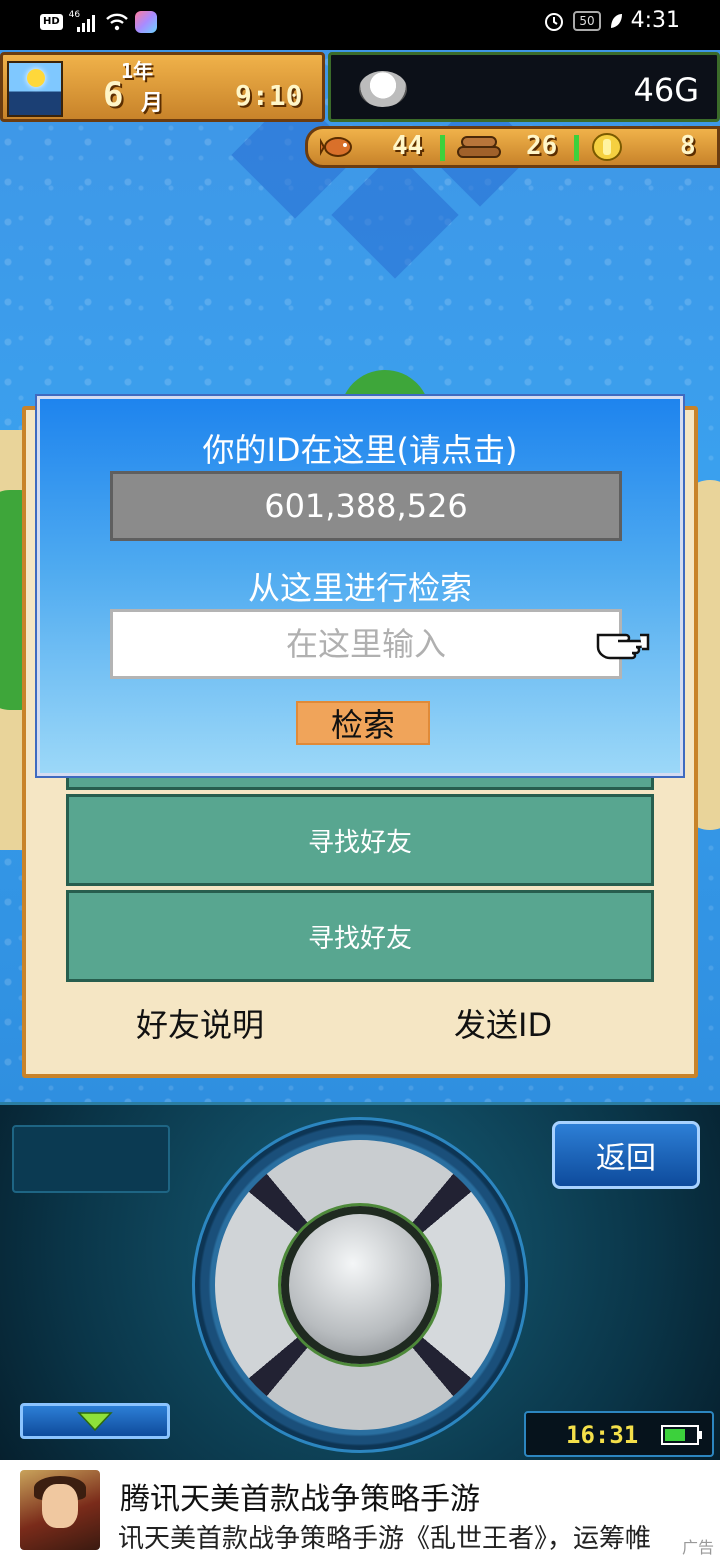  Describe the element at coordinates (35, 89) in the screenshot. I see `weather-thumbnail` at that location.